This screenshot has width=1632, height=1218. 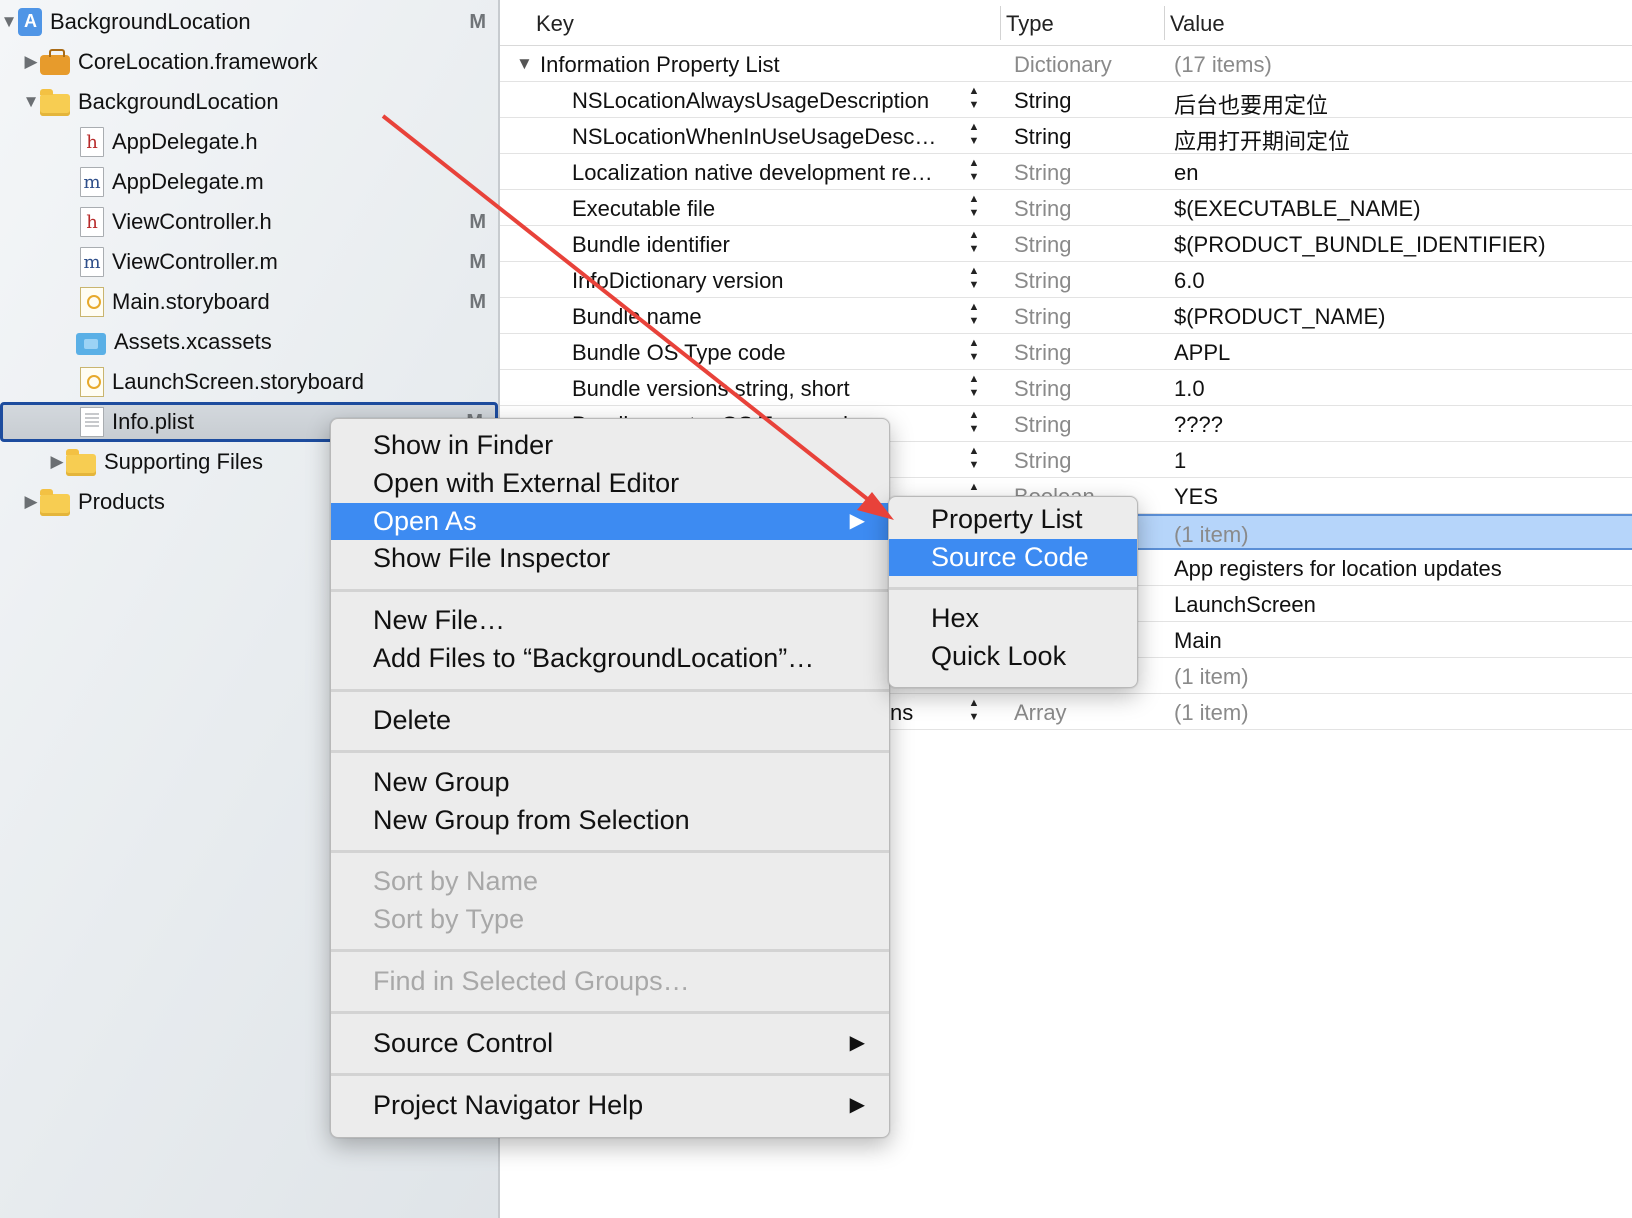 I want to click on plist-value: Main, so click(x=1198, y=641).